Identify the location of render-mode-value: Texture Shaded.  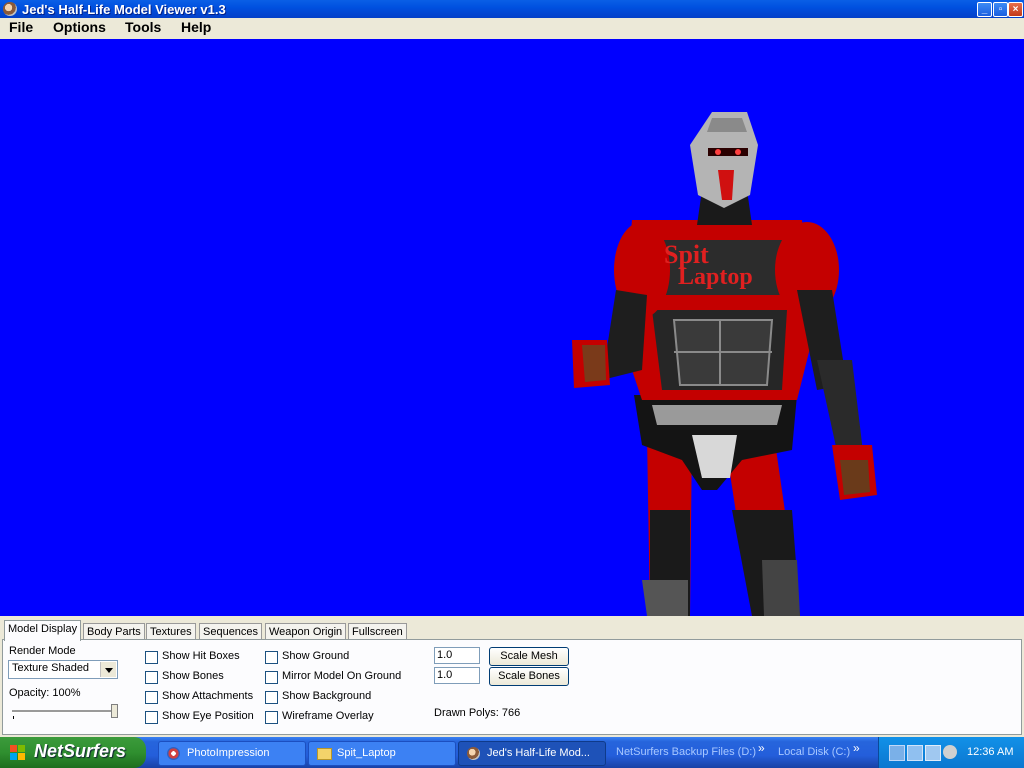
(51, 668).